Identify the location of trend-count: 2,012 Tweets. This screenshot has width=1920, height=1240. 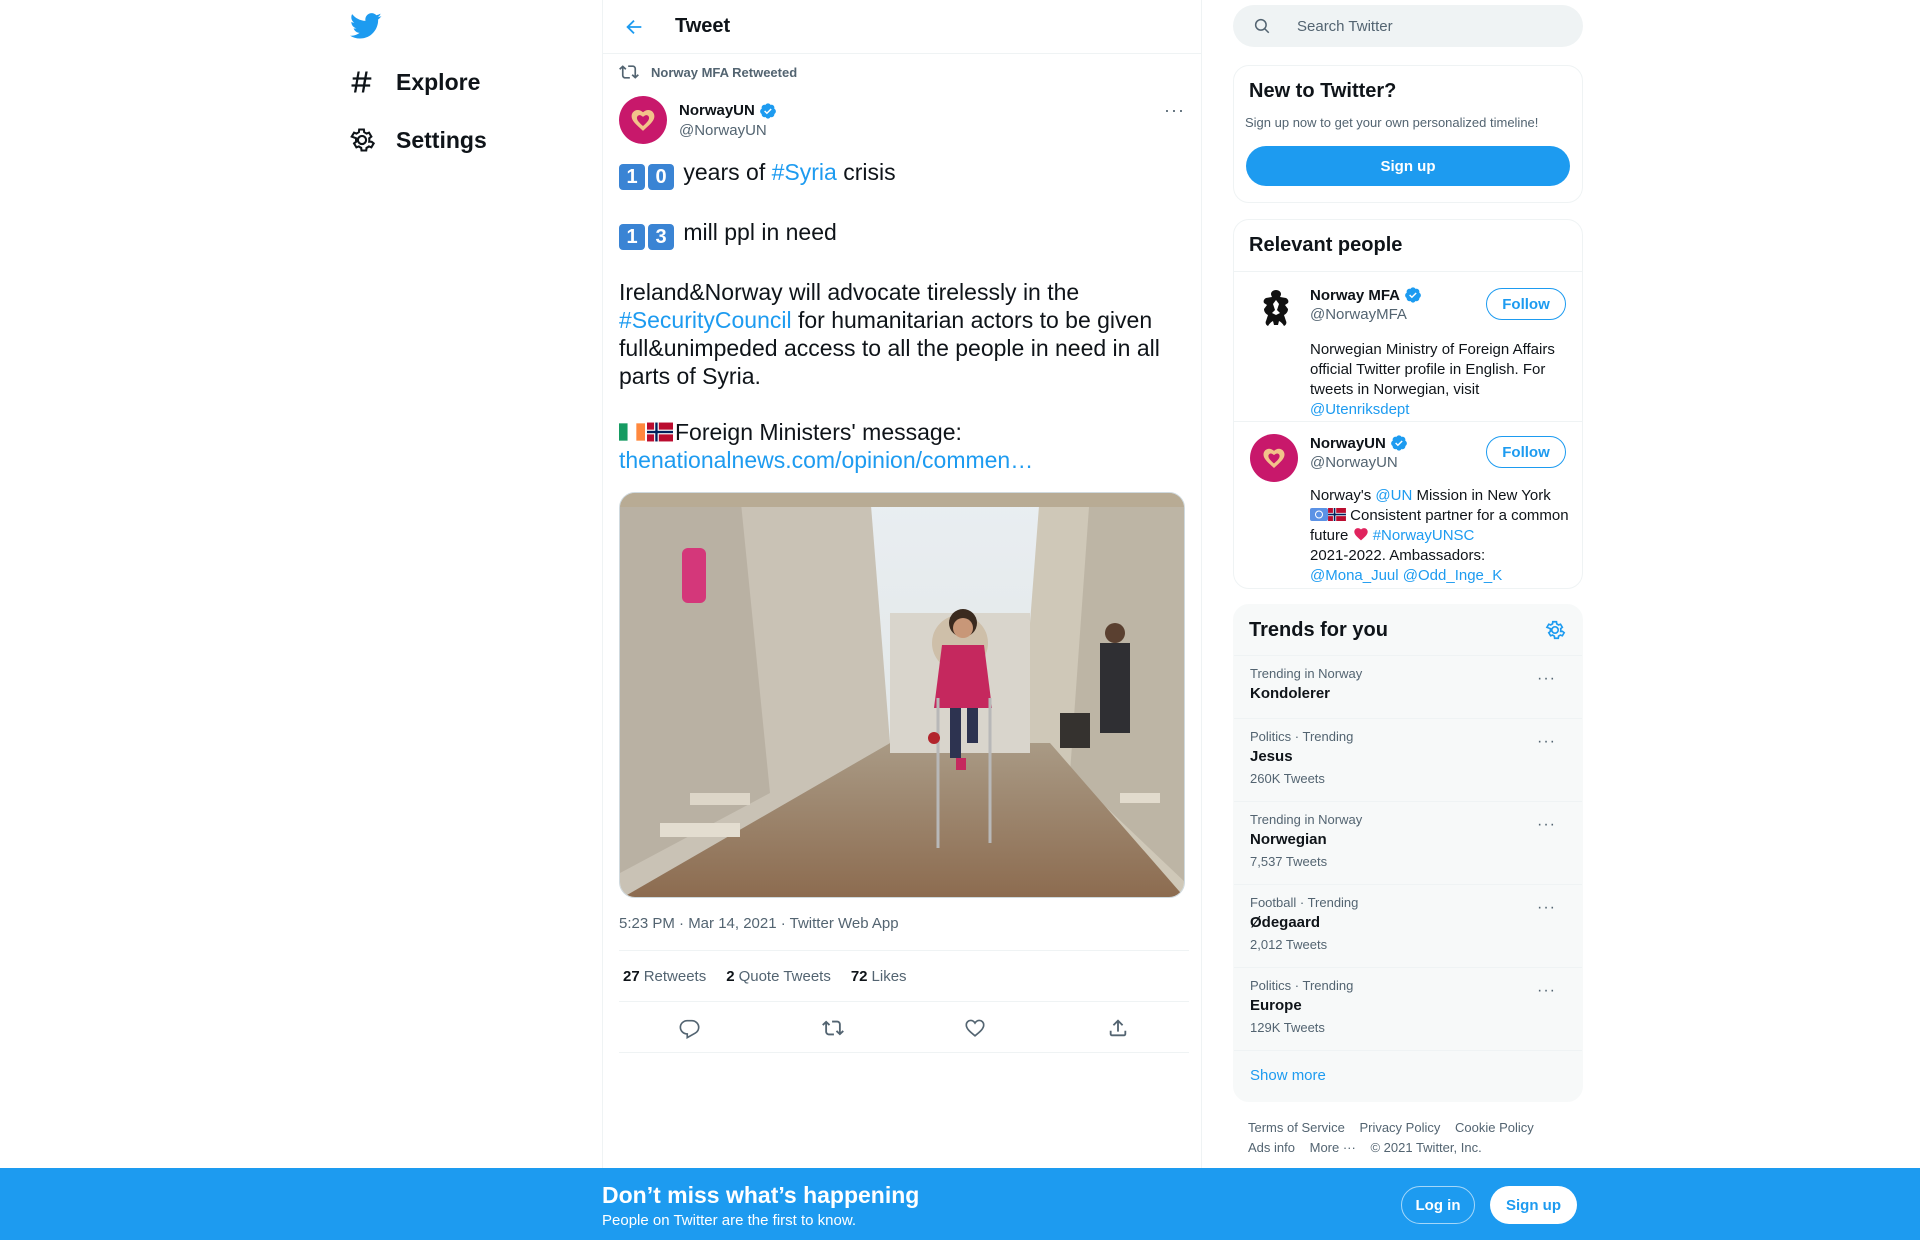
(1289, 944).